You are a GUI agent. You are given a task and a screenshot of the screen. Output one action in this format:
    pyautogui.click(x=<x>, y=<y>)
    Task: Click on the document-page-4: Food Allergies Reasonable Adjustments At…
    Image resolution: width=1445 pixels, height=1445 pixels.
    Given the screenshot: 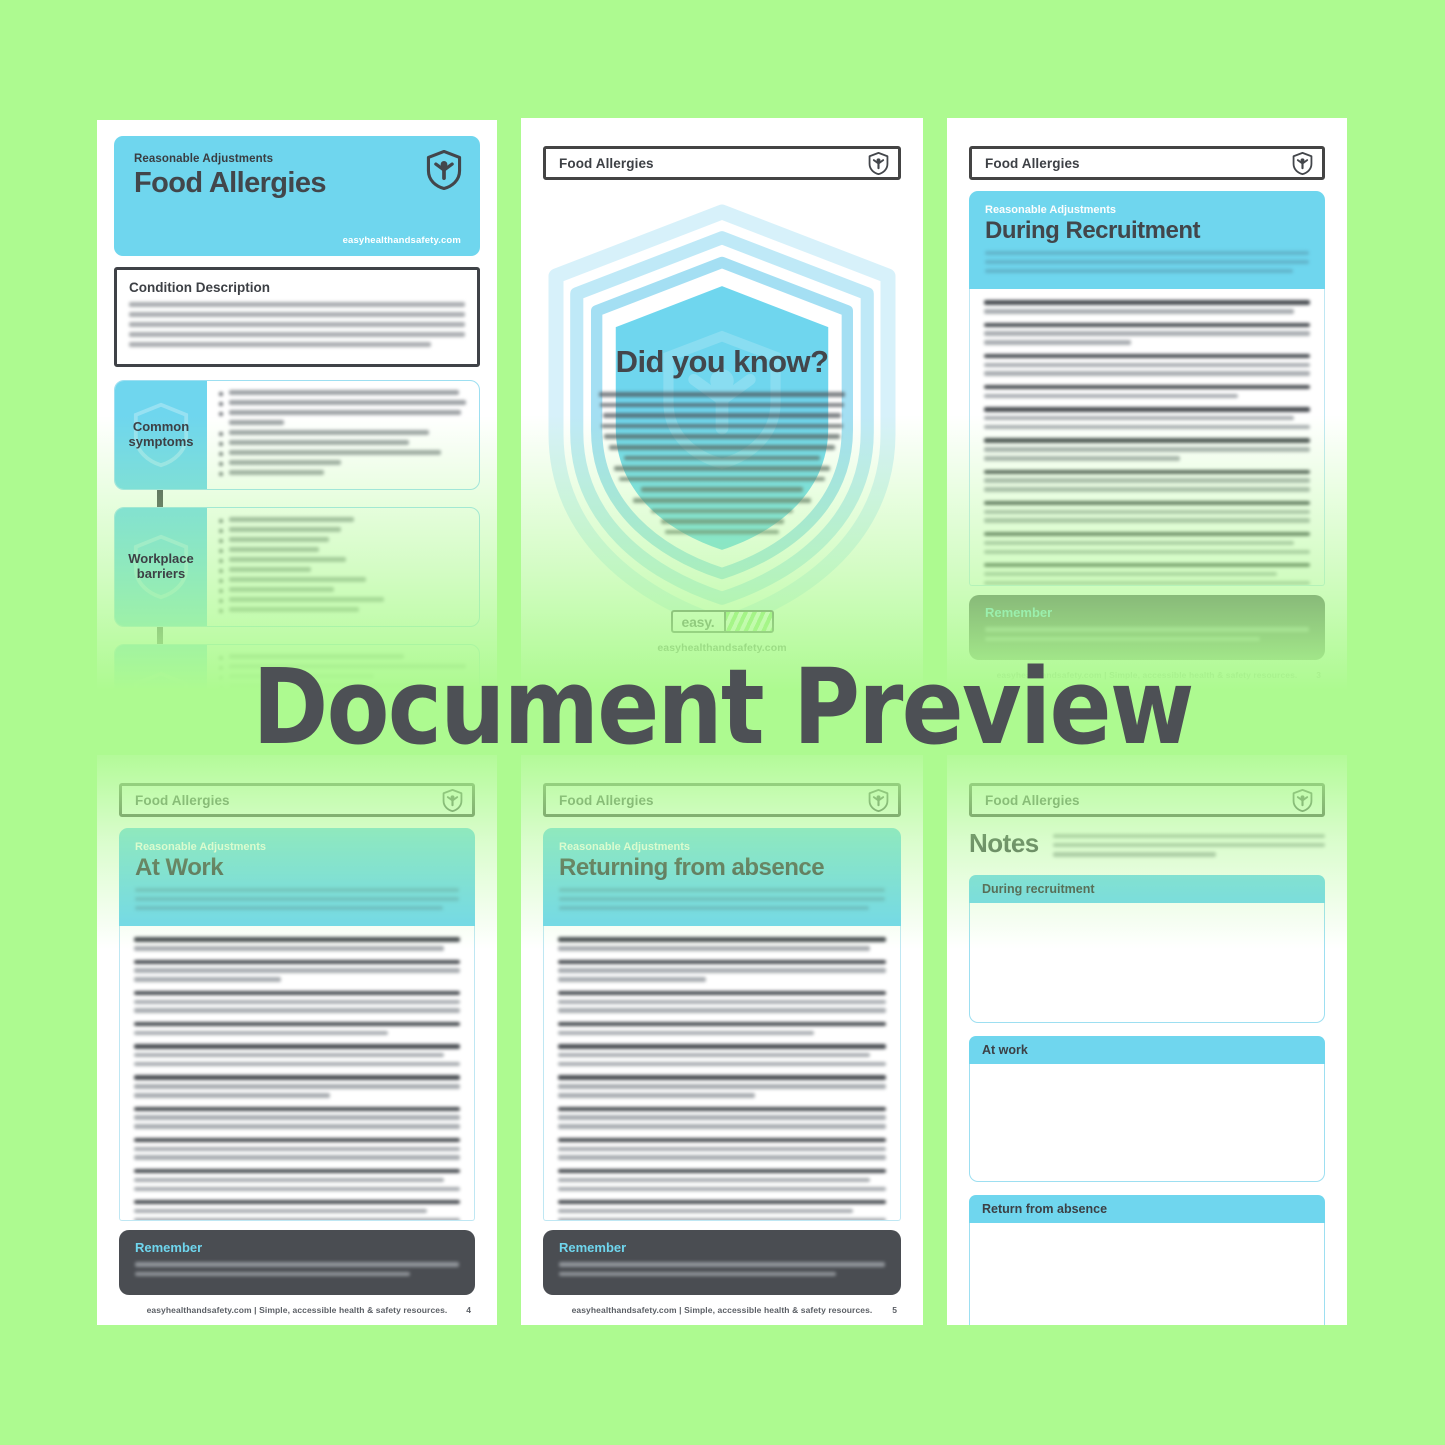 What is the action you would take?
    pyautogui.click(x=297, y=1040)
    